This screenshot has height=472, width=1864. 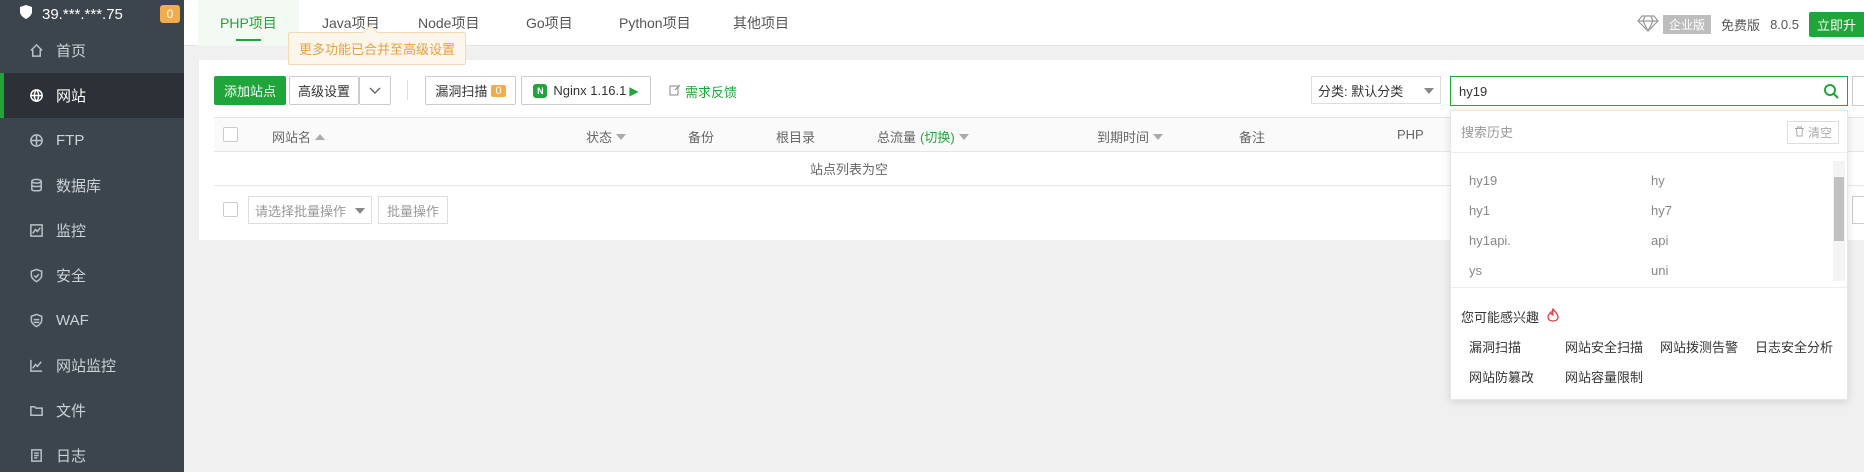 I want to click on batch-action-select: 请选择批量操作, so click(x=310, y=210).